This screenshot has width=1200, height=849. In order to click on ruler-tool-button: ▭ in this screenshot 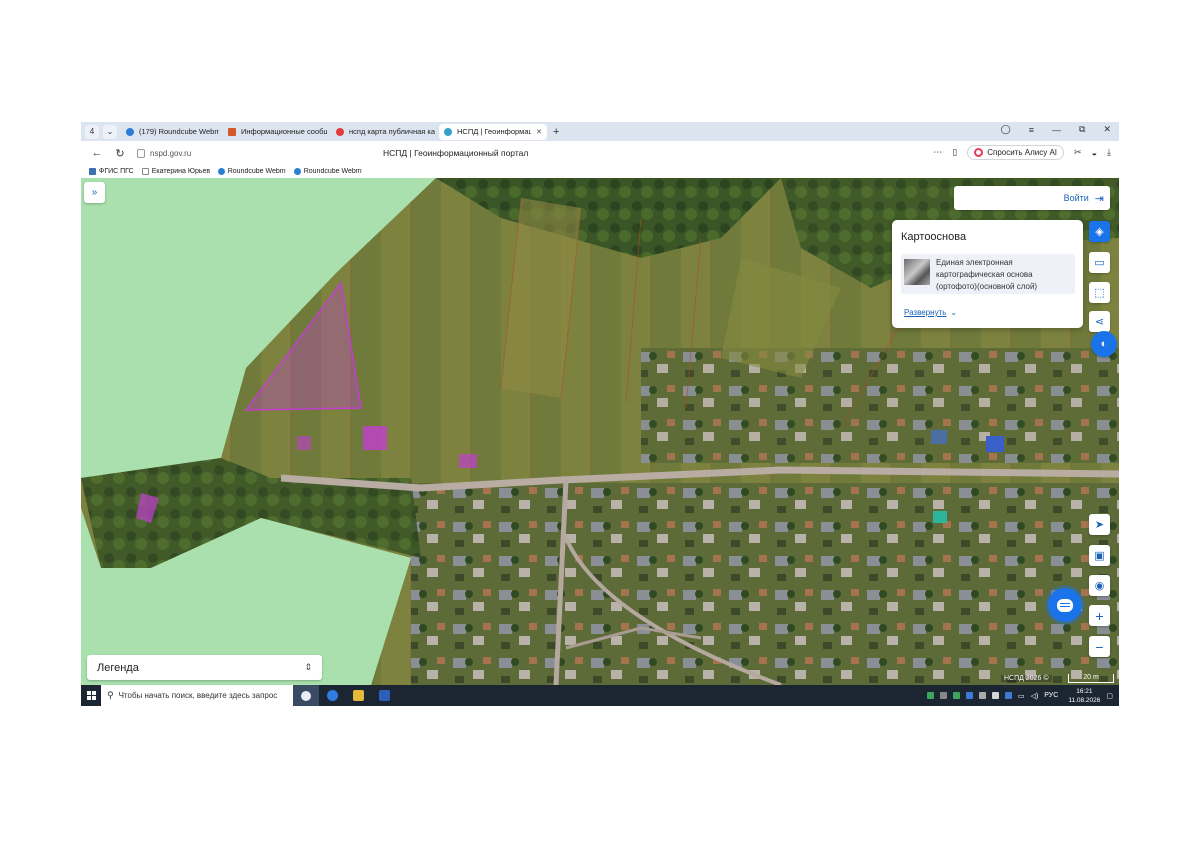, I will do `click(1099, 262)`.